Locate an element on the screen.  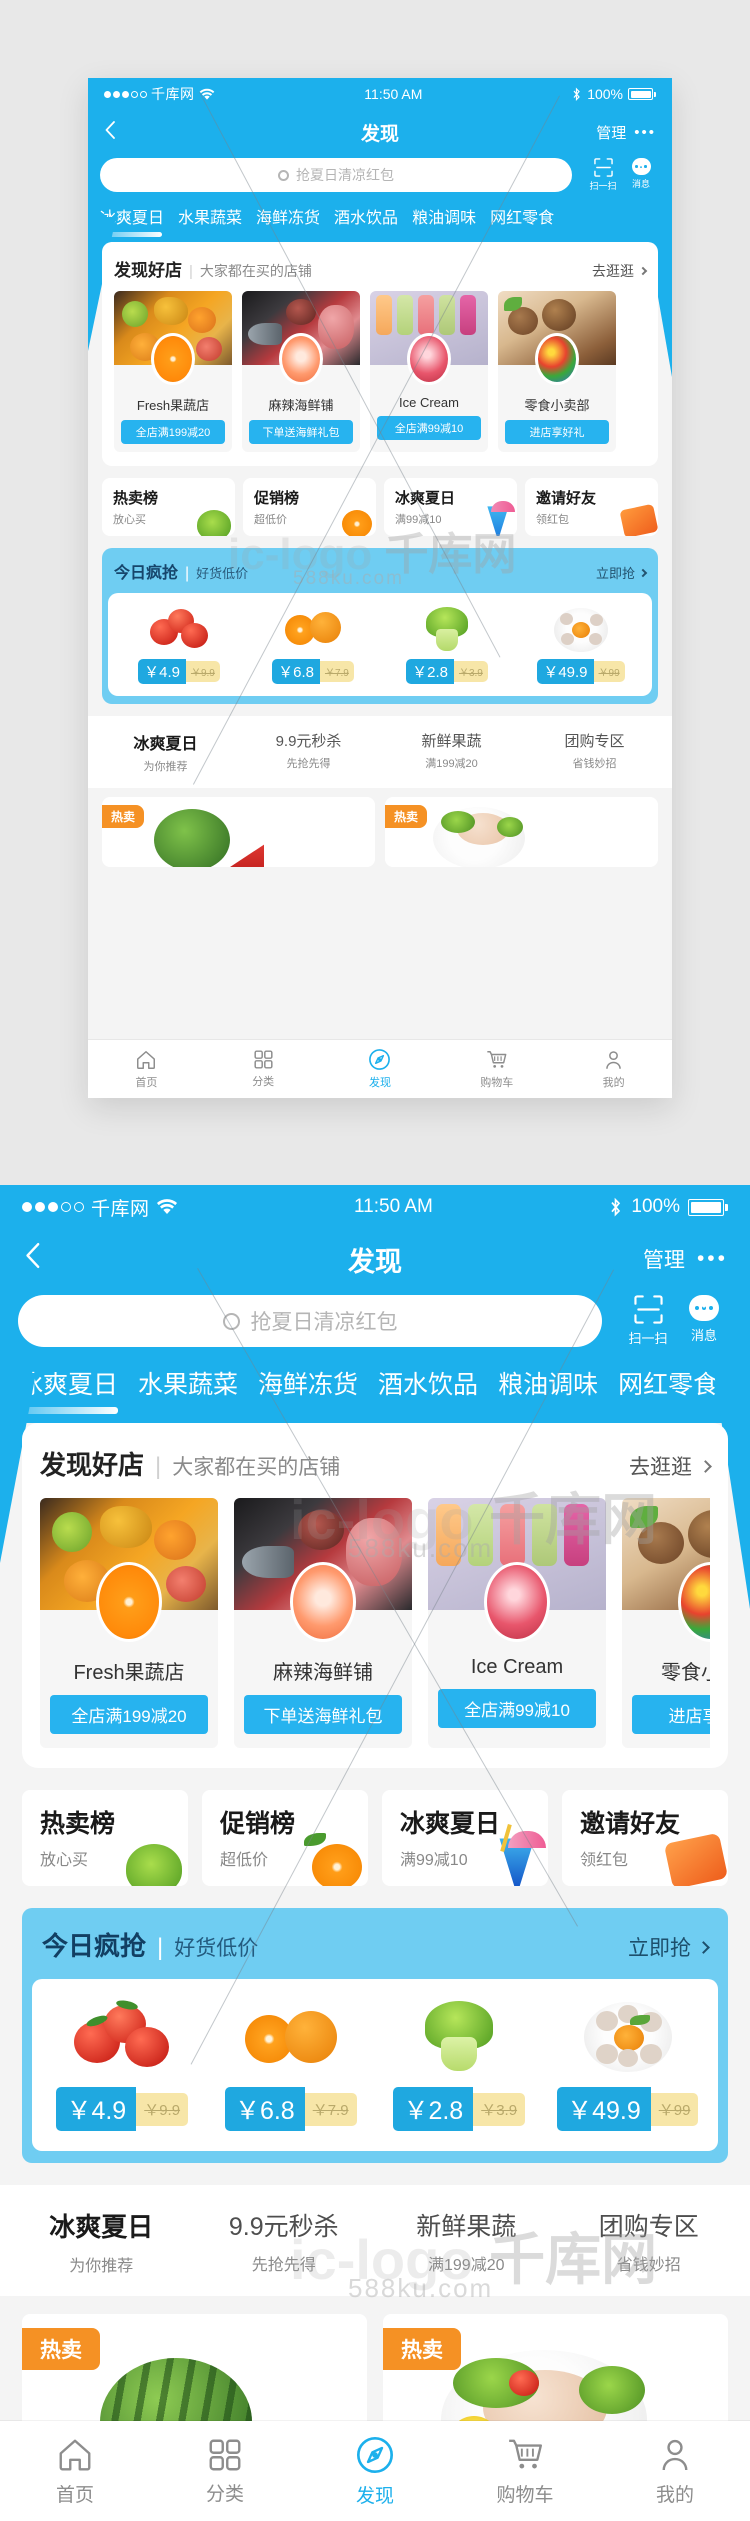
search-tools: 扫一扫 消息 is located at coordinates (622, 175).